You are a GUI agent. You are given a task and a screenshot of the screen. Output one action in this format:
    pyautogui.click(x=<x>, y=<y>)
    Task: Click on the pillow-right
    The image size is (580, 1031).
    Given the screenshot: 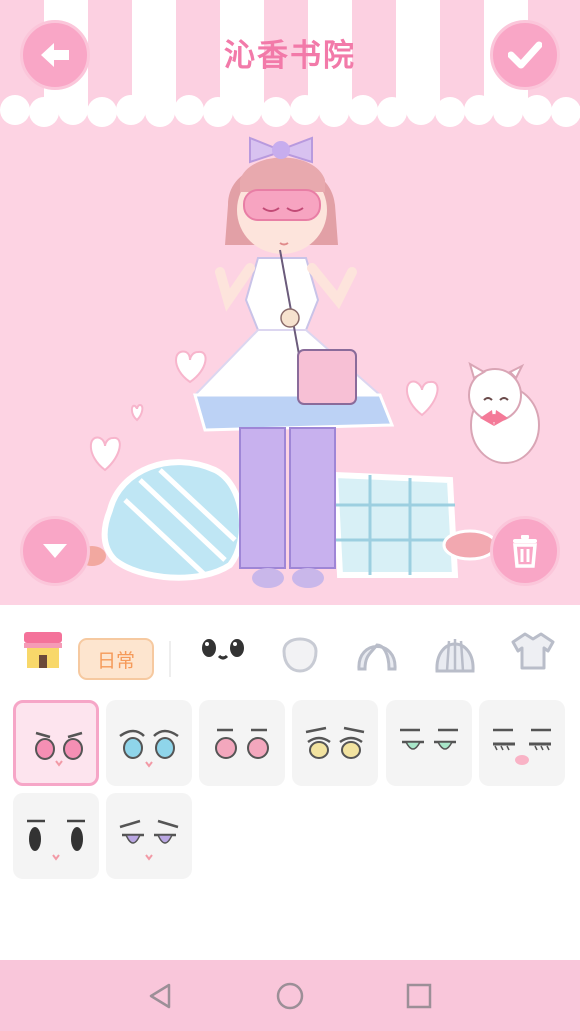 What is the action you would take?
    pyautogui.click(x=395, y=524)
    